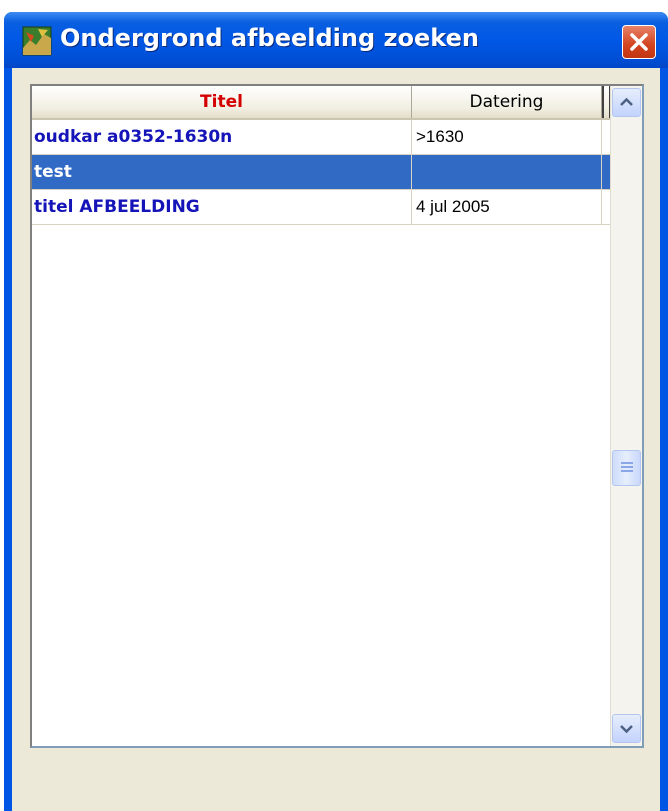  What do you see at coordinates (37, 41) in the screenshot?
I see `map-icon` at bounding box center [37, 41].